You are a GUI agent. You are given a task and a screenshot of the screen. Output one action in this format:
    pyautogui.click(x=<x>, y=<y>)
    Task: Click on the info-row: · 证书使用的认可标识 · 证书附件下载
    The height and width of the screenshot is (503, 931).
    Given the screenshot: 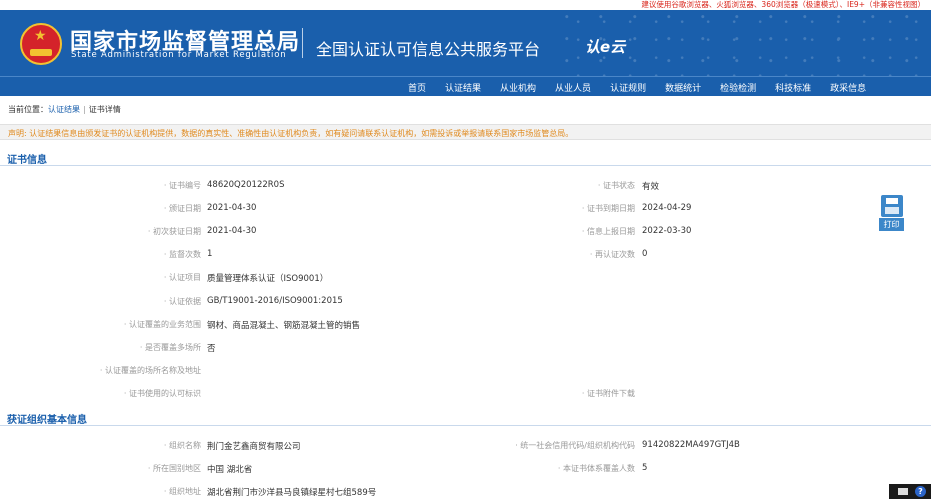 What is the action you would take?
    pyautogui.click(x=465, y=393)
    